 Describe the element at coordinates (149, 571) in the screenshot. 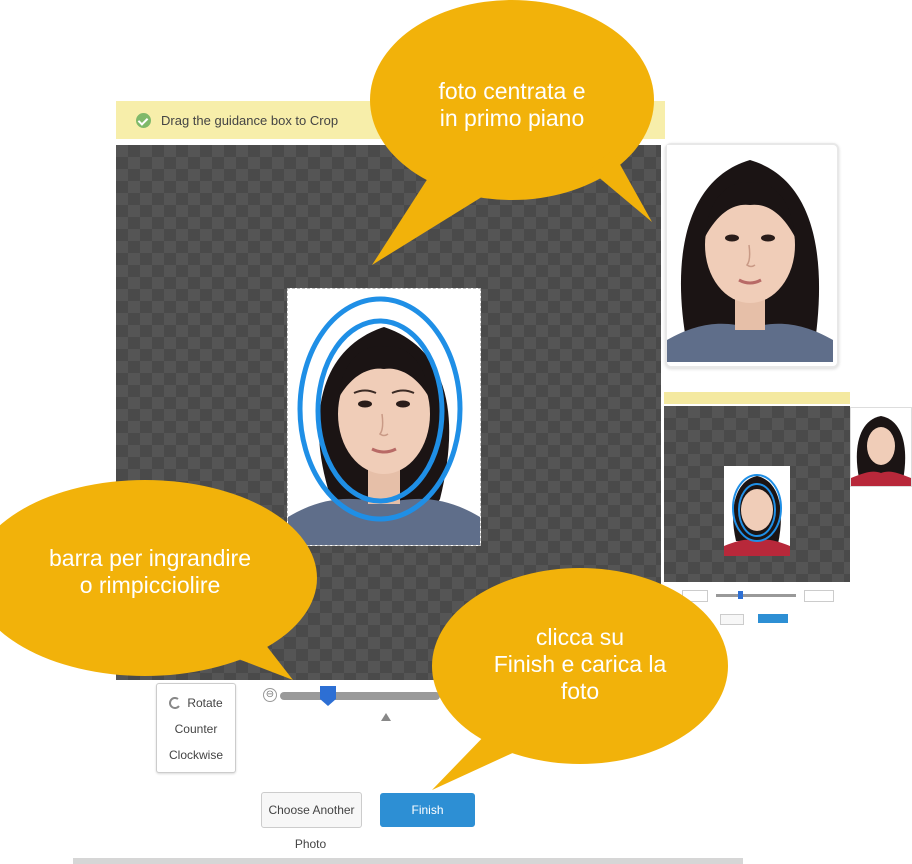

I see `bubble-left-text: barra per ingrandire o rimpicciolire` at that location.